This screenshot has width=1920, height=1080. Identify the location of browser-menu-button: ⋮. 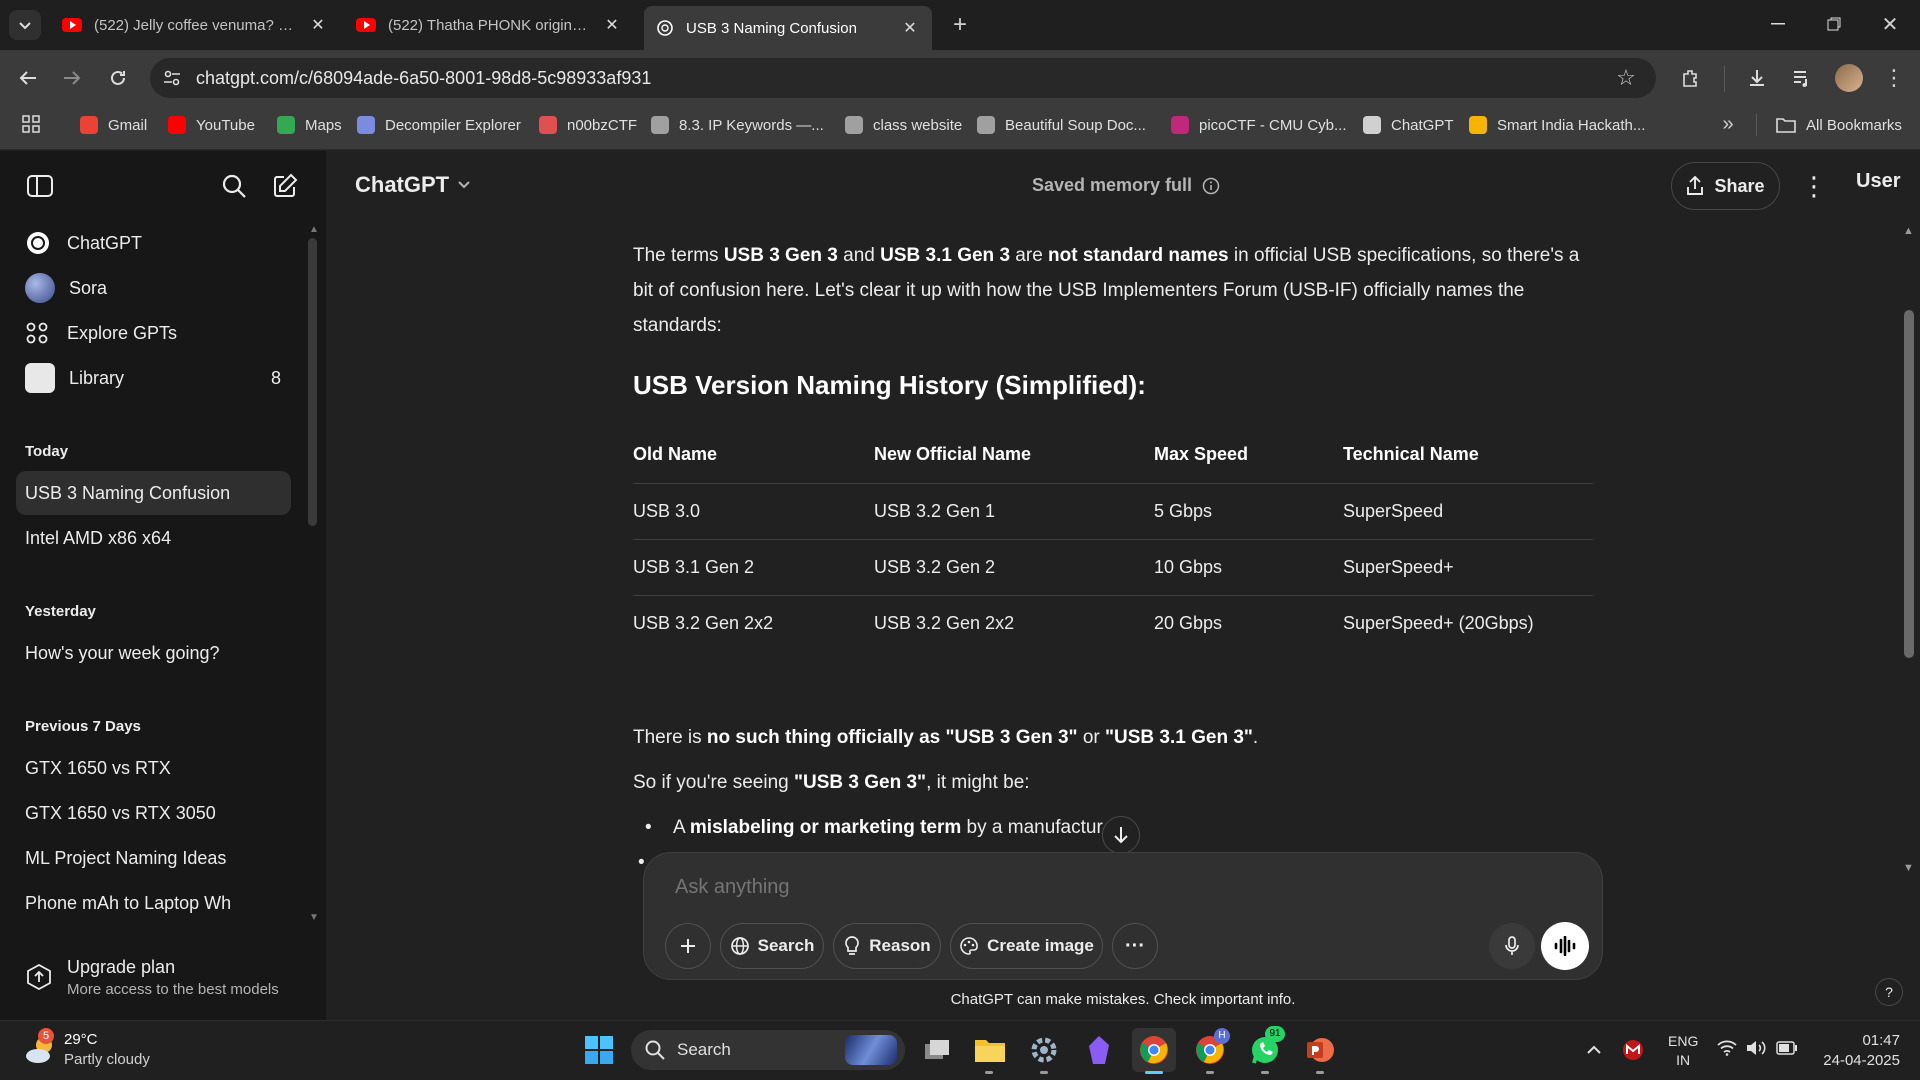
(1894, 78).